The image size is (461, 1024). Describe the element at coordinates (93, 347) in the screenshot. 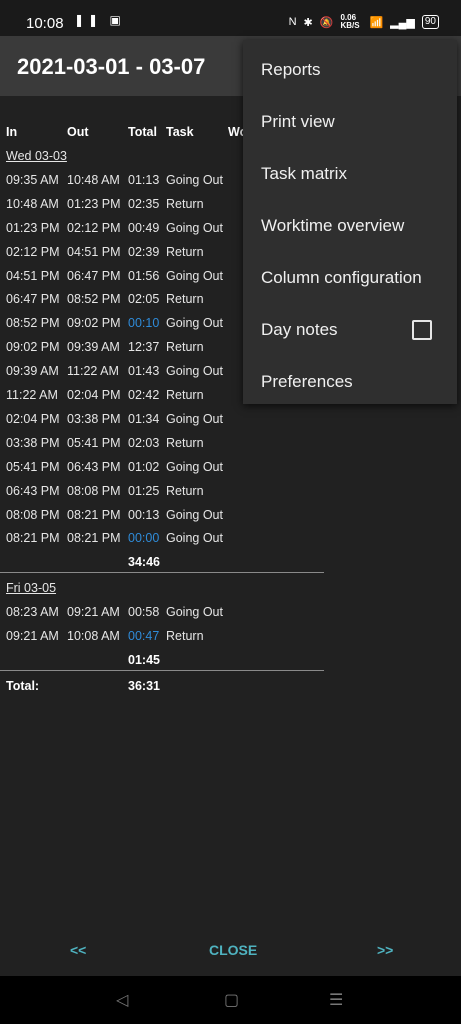

I see `cell-out: 09:39 AM` at that location.